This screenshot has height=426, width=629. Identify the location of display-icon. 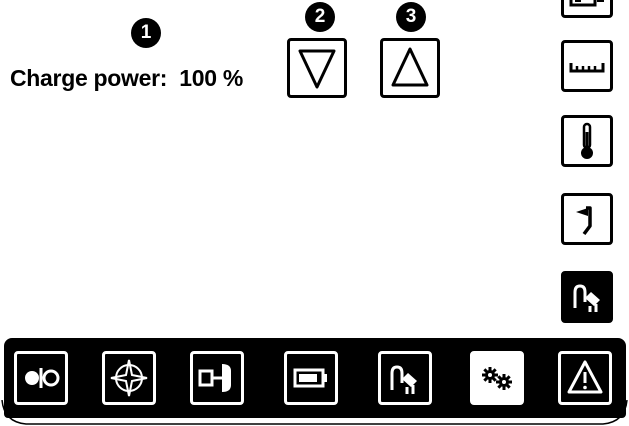
(586, 3).